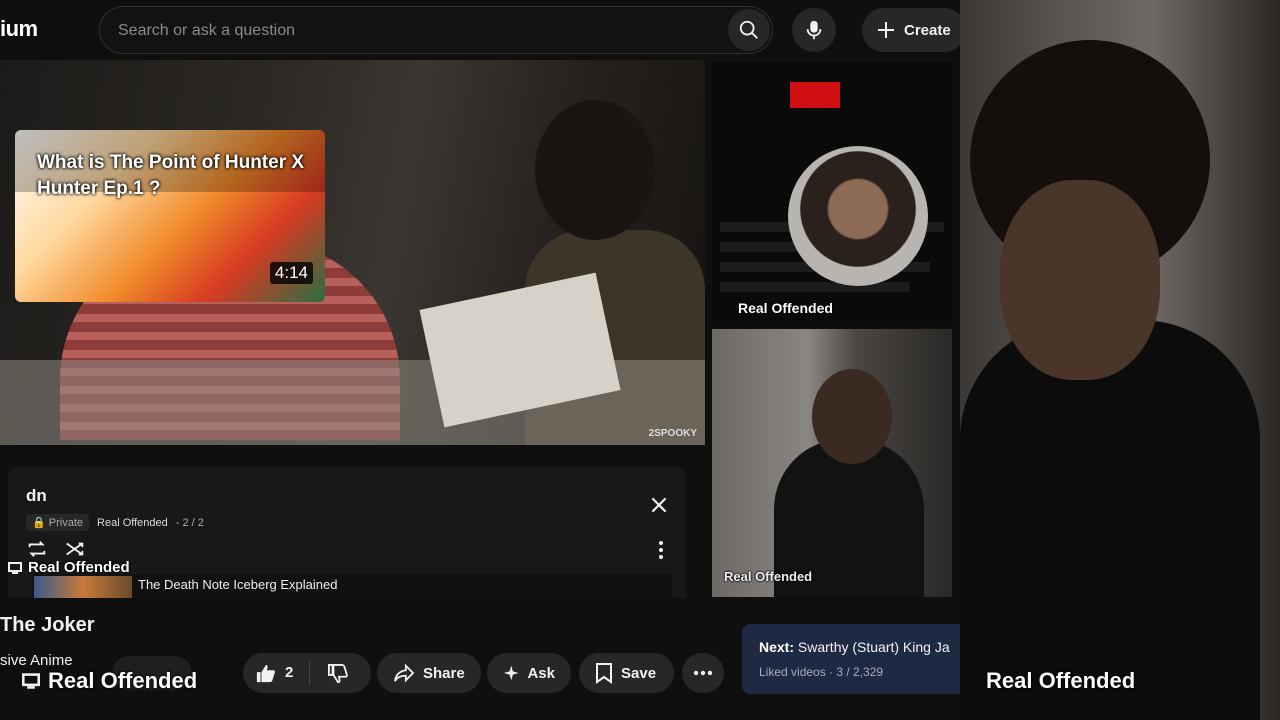 This screenshot has height=720, width=1280. Describe the element at coordinates (352, 586) in the screenshot. I see `playlist-item: The Death Note Iceberg Explained` at that location.